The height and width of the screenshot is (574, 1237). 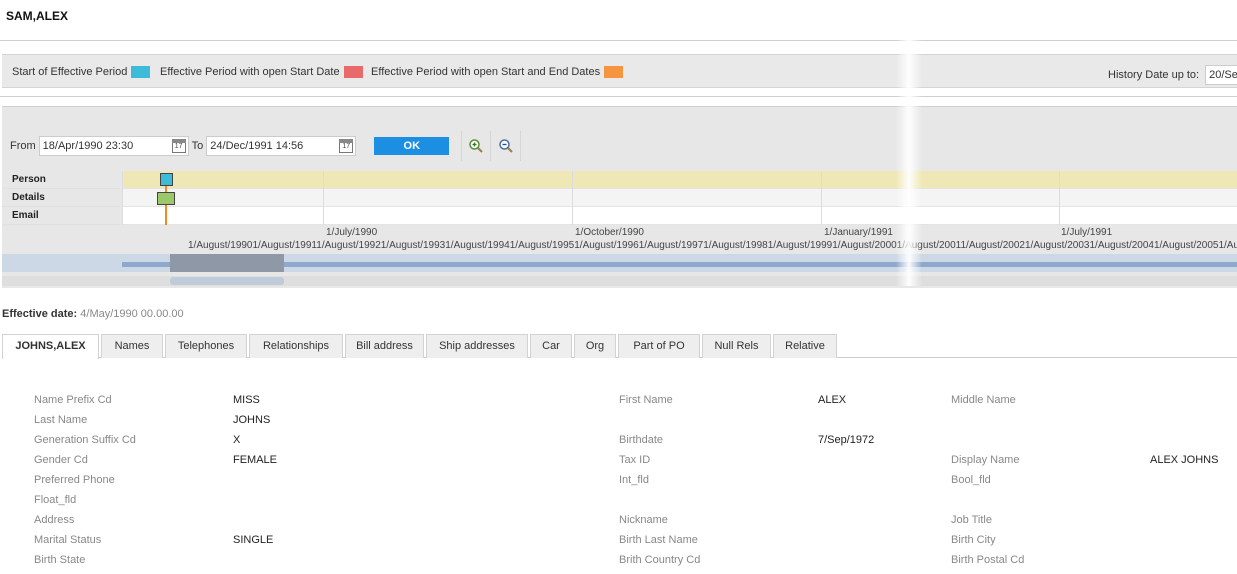 What do you see at coordinates (973, 540) in the screenshot?
I see `field-label-birth-city: Birth City` at bounding box center [973, 540].